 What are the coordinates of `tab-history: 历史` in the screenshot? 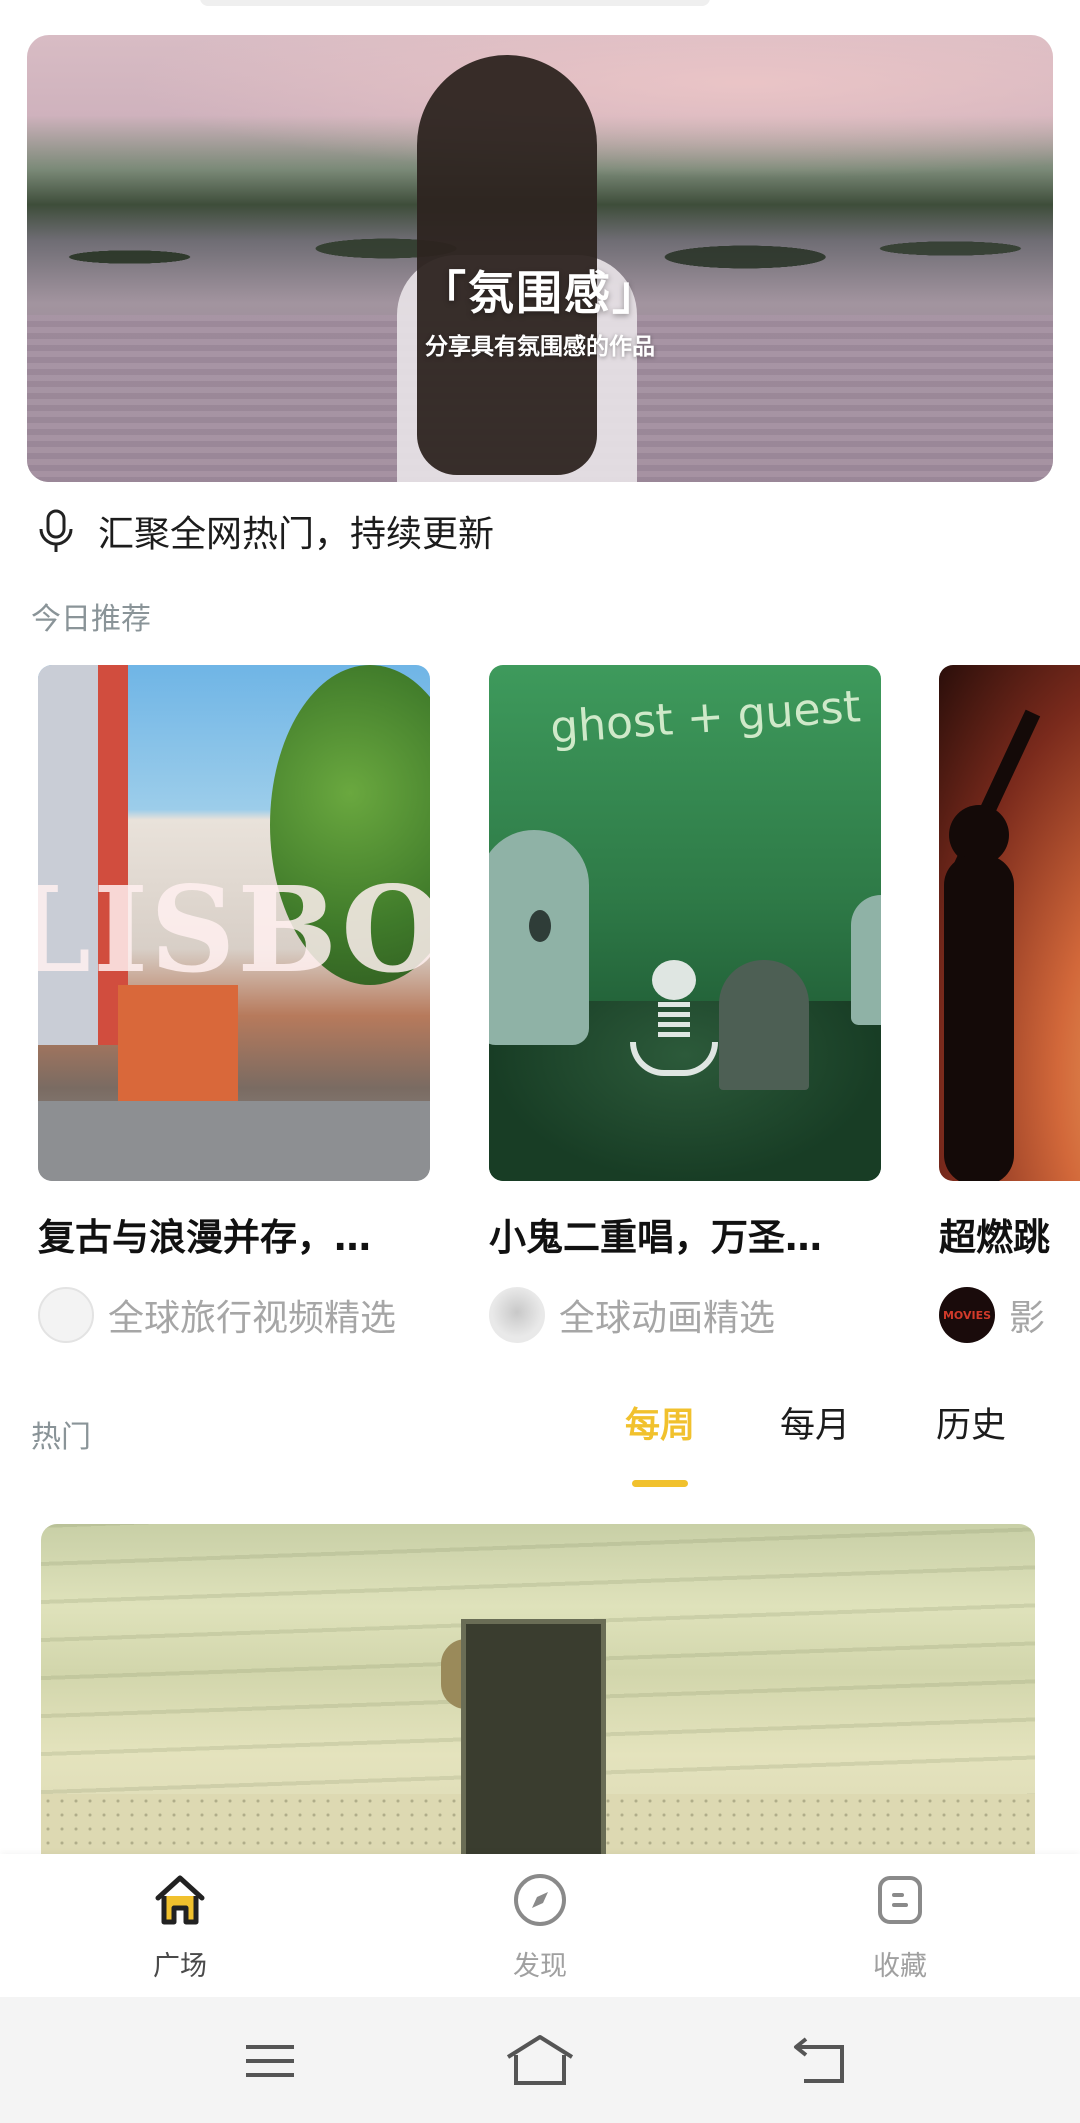 It's located at (971, 1422).